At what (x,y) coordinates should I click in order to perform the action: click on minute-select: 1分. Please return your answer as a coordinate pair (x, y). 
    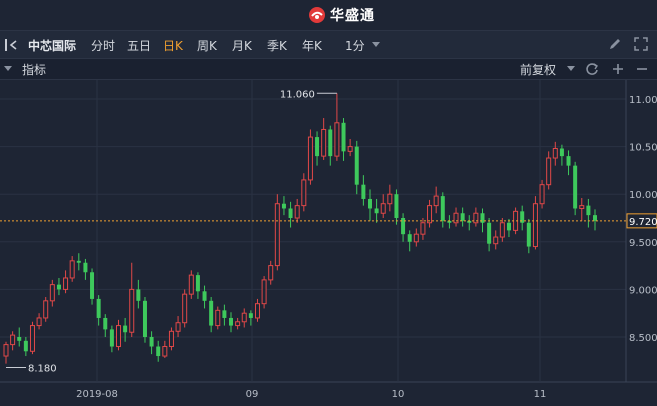
    Looking at the image, I should click on (355, 45).